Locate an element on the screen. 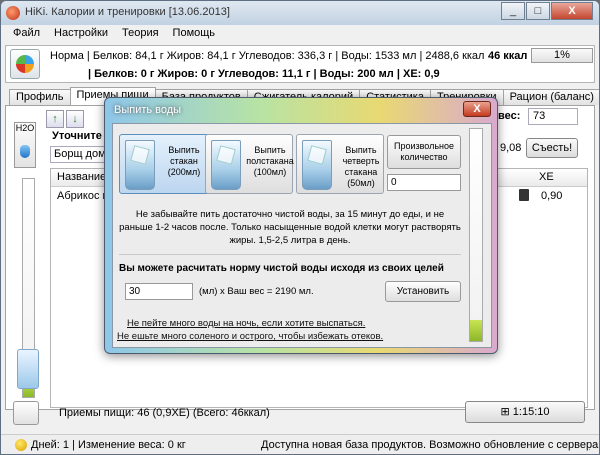 This screenshot has height=455, width=600. menu-bar: Файл Настройки Теория Помощь is located at coordinates (300, 34).